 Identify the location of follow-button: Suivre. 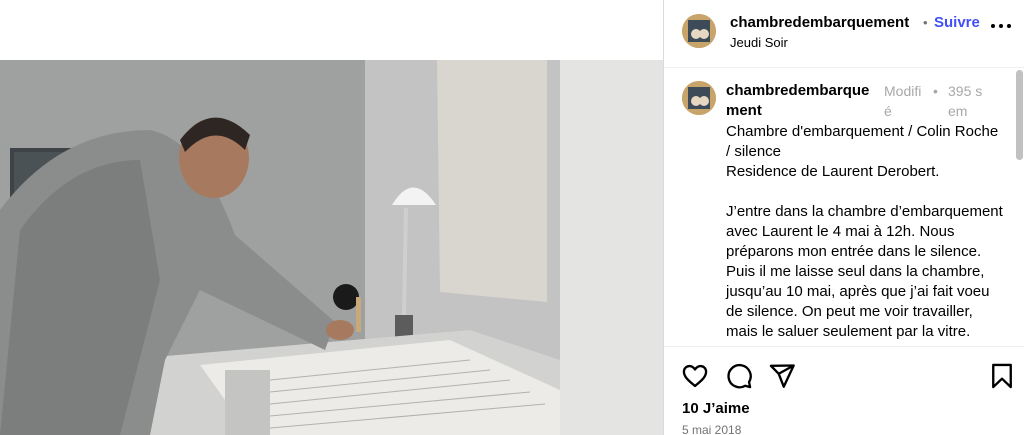
(957, 22).